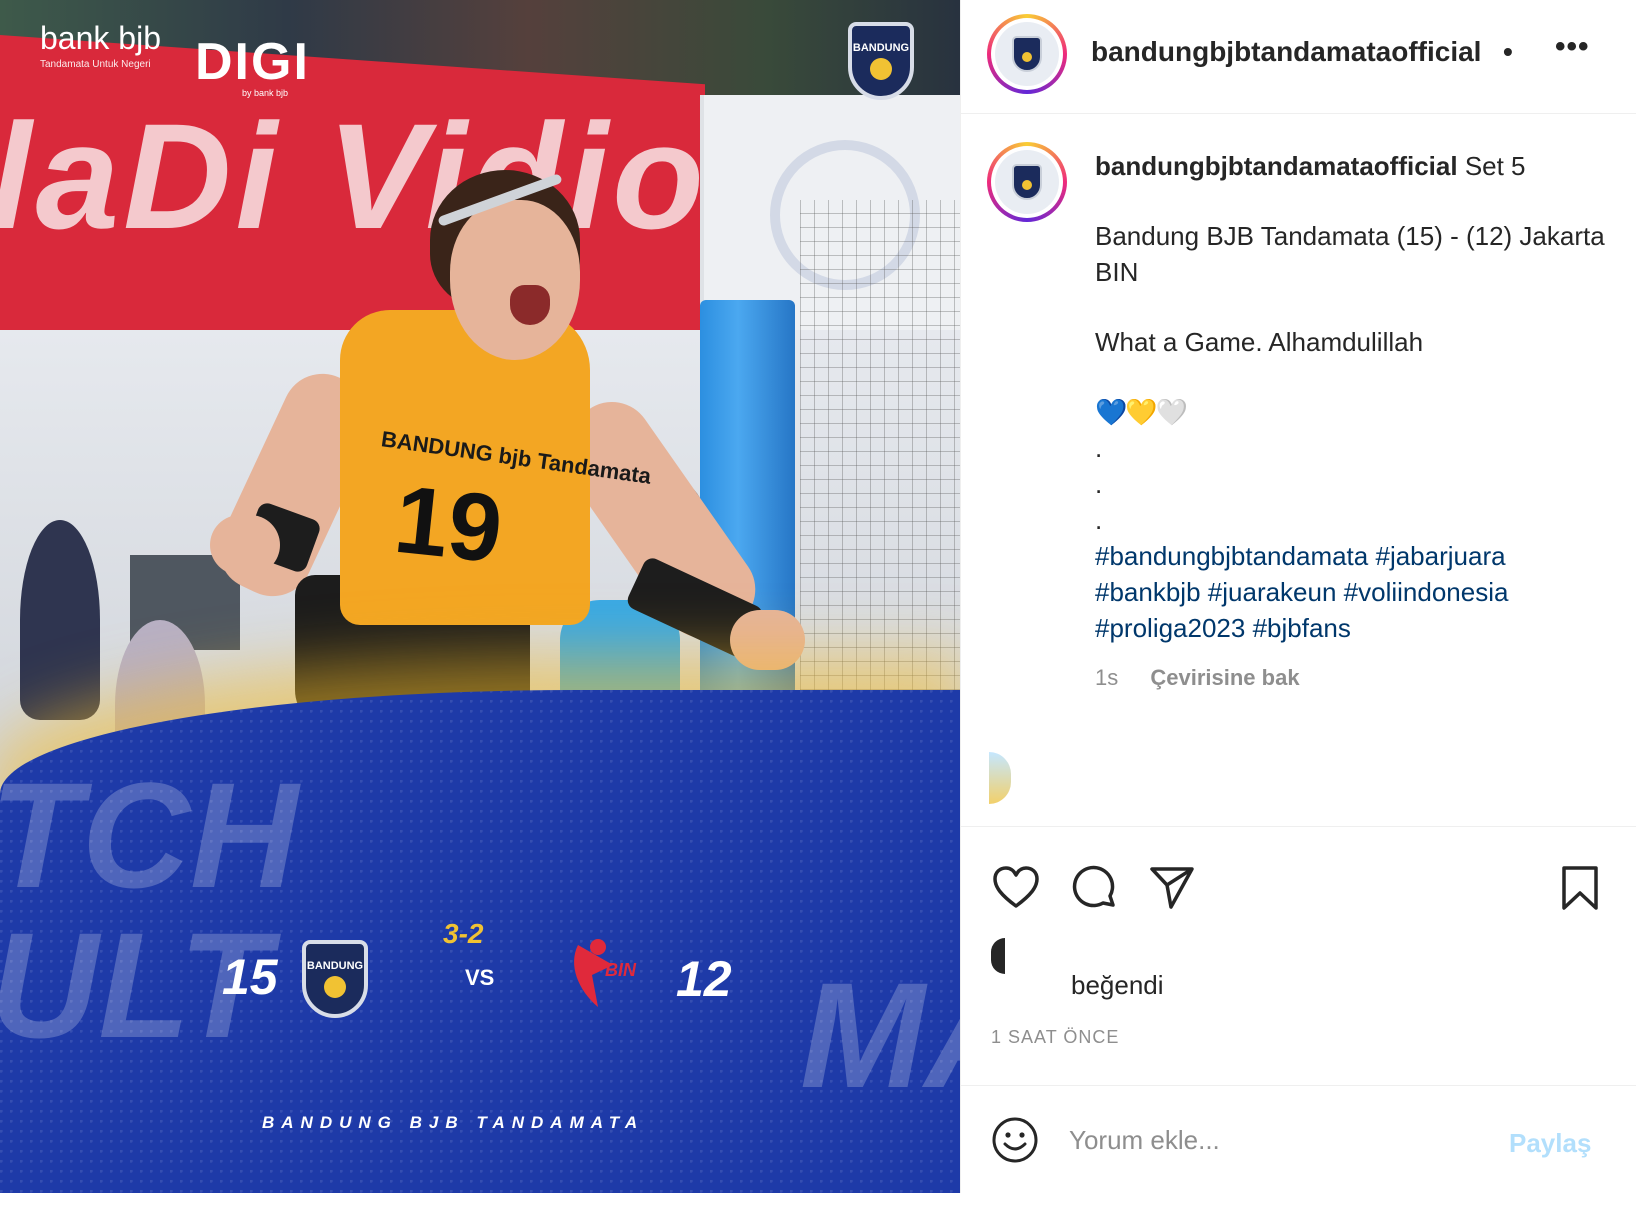  I want to click on hashtag-link: #voliindonesia, so click(1426, 592).